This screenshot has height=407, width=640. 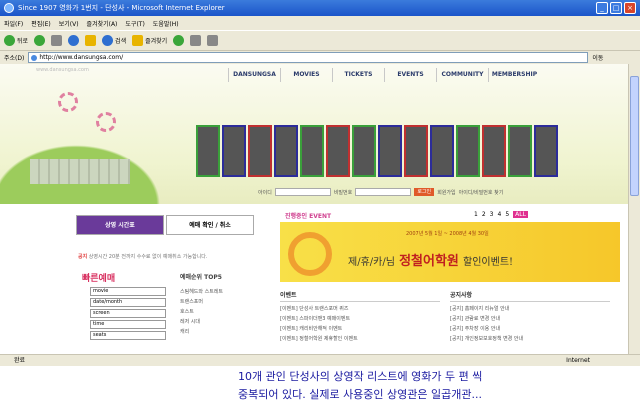 I want to click on nav-events: EVENTS, so click(x=410, y=75).